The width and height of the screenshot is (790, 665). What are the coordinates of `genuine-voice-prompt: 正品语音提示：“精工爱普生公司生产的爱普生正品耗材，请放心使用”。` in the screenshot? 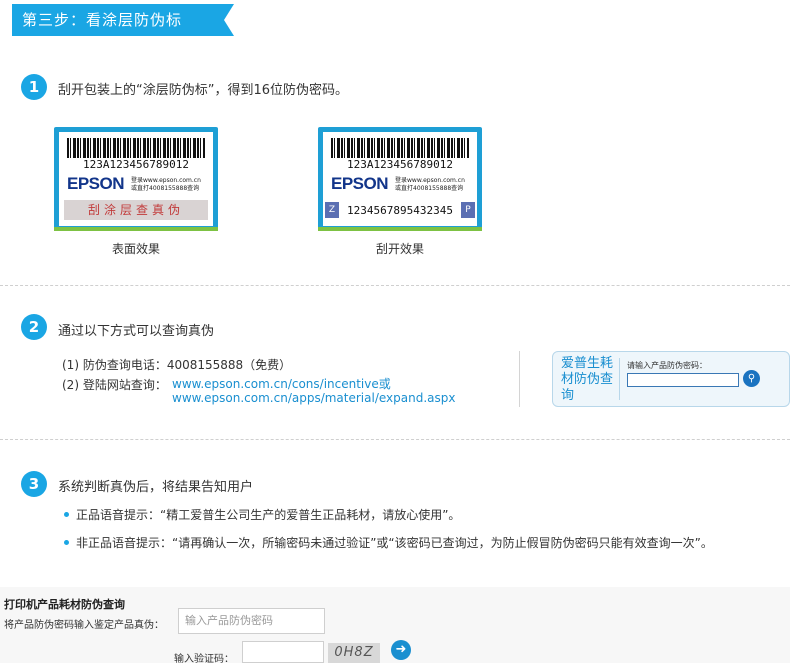 It's located at (268, 515).